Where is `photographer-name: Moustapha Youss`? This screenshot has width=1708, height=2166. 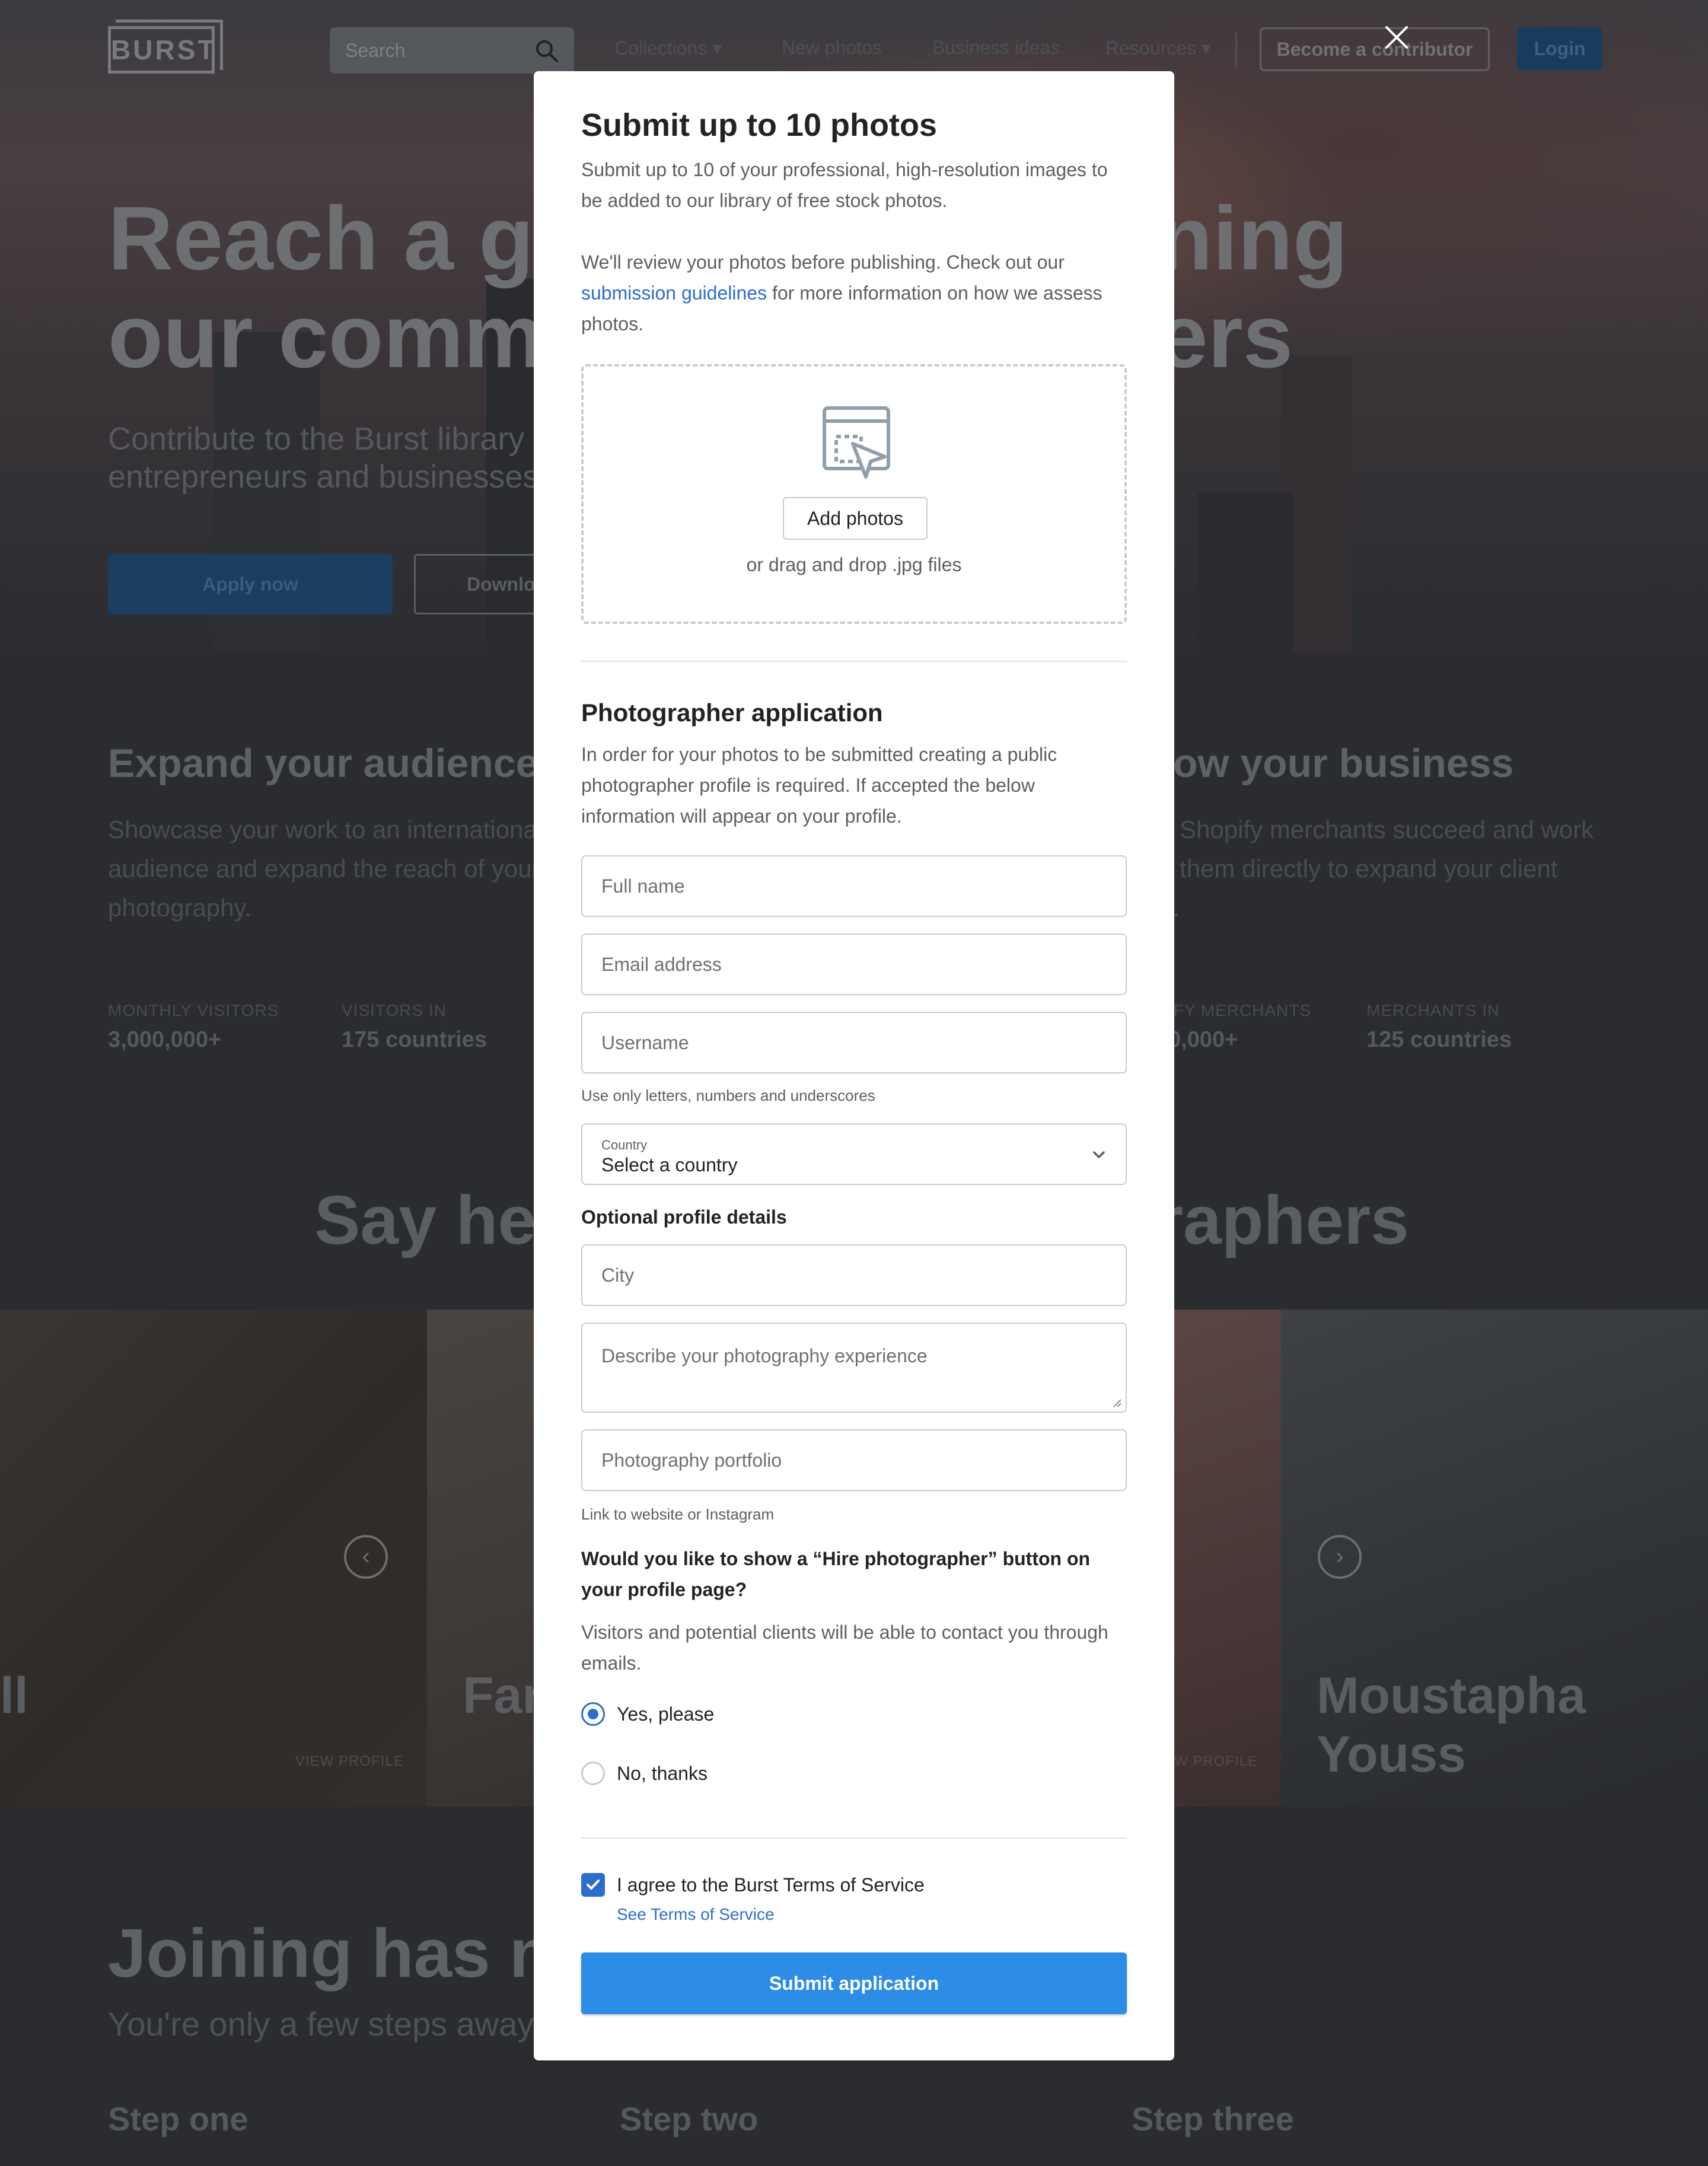
photographer-name: Moustapha Youss is located at coordinates (1452, 1725).